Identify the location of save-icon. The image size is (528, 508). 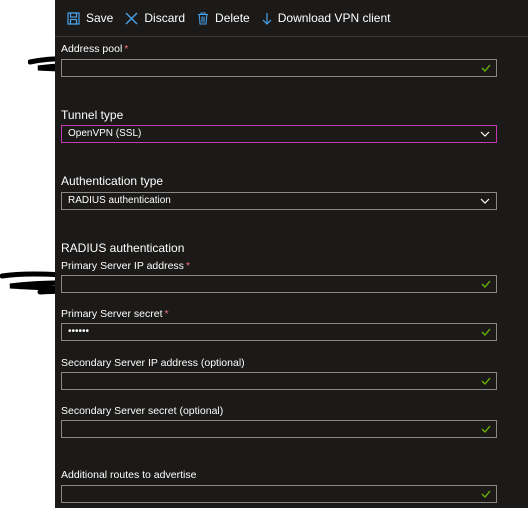
(73, 18).